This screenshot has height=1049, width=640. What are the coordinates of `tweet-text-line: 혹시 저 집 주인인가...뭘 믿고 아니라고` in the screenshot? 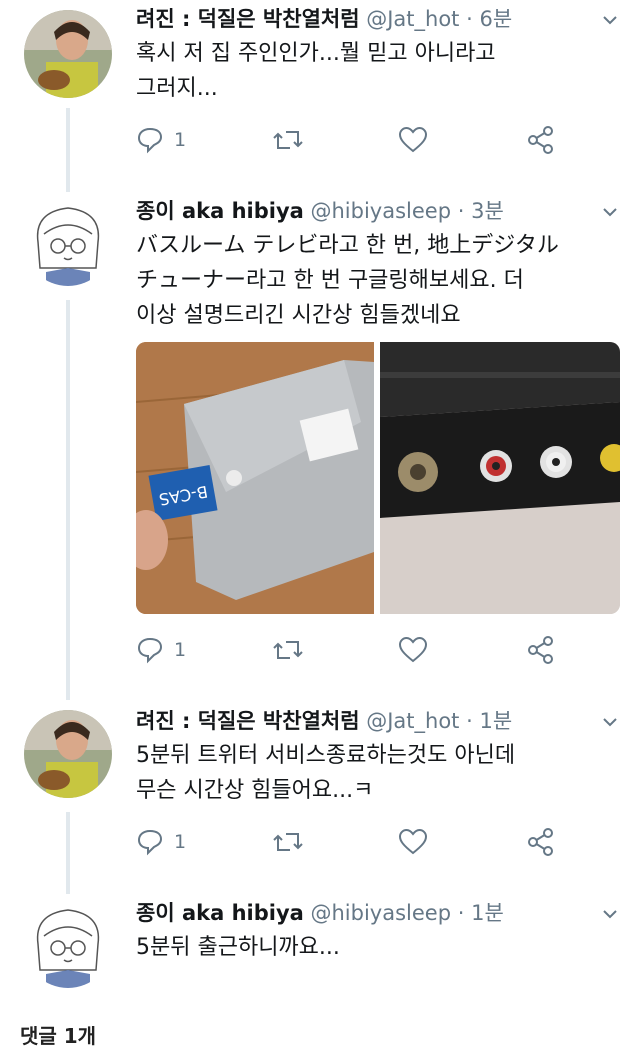 It's located at (316, 53).